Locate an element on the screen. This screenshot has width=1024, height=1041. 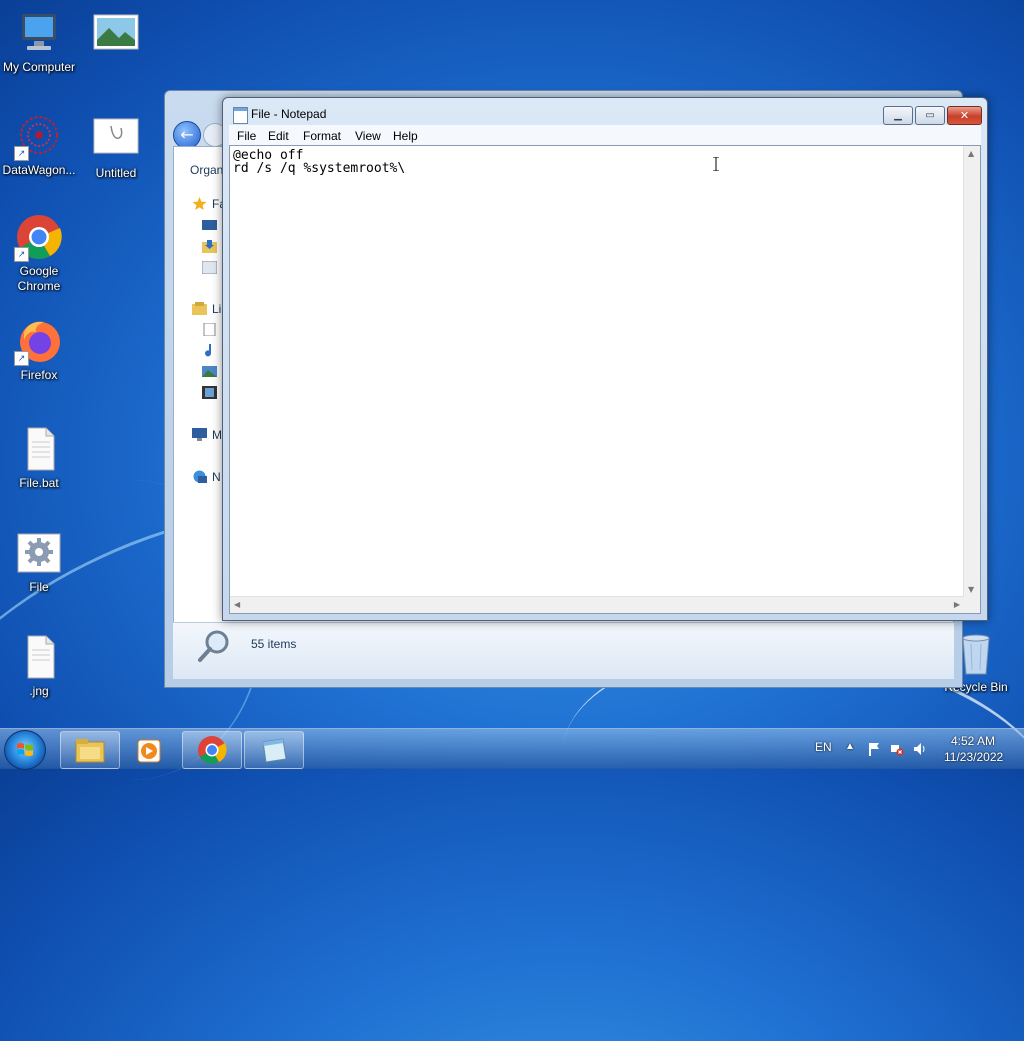
minimize-button: ▁ is located at coordinates (898, 115).